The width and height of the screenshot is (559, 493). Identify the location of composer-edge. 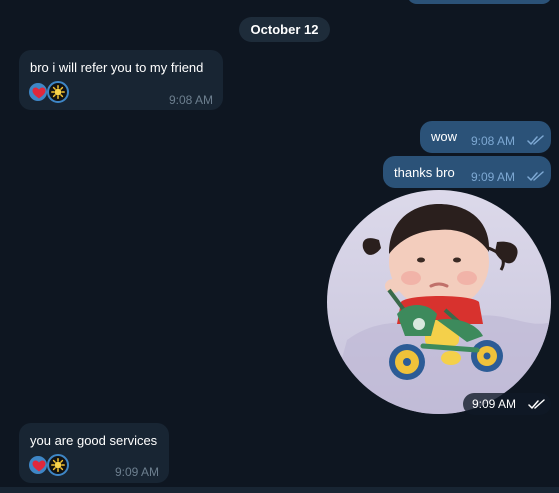
(279, 490).